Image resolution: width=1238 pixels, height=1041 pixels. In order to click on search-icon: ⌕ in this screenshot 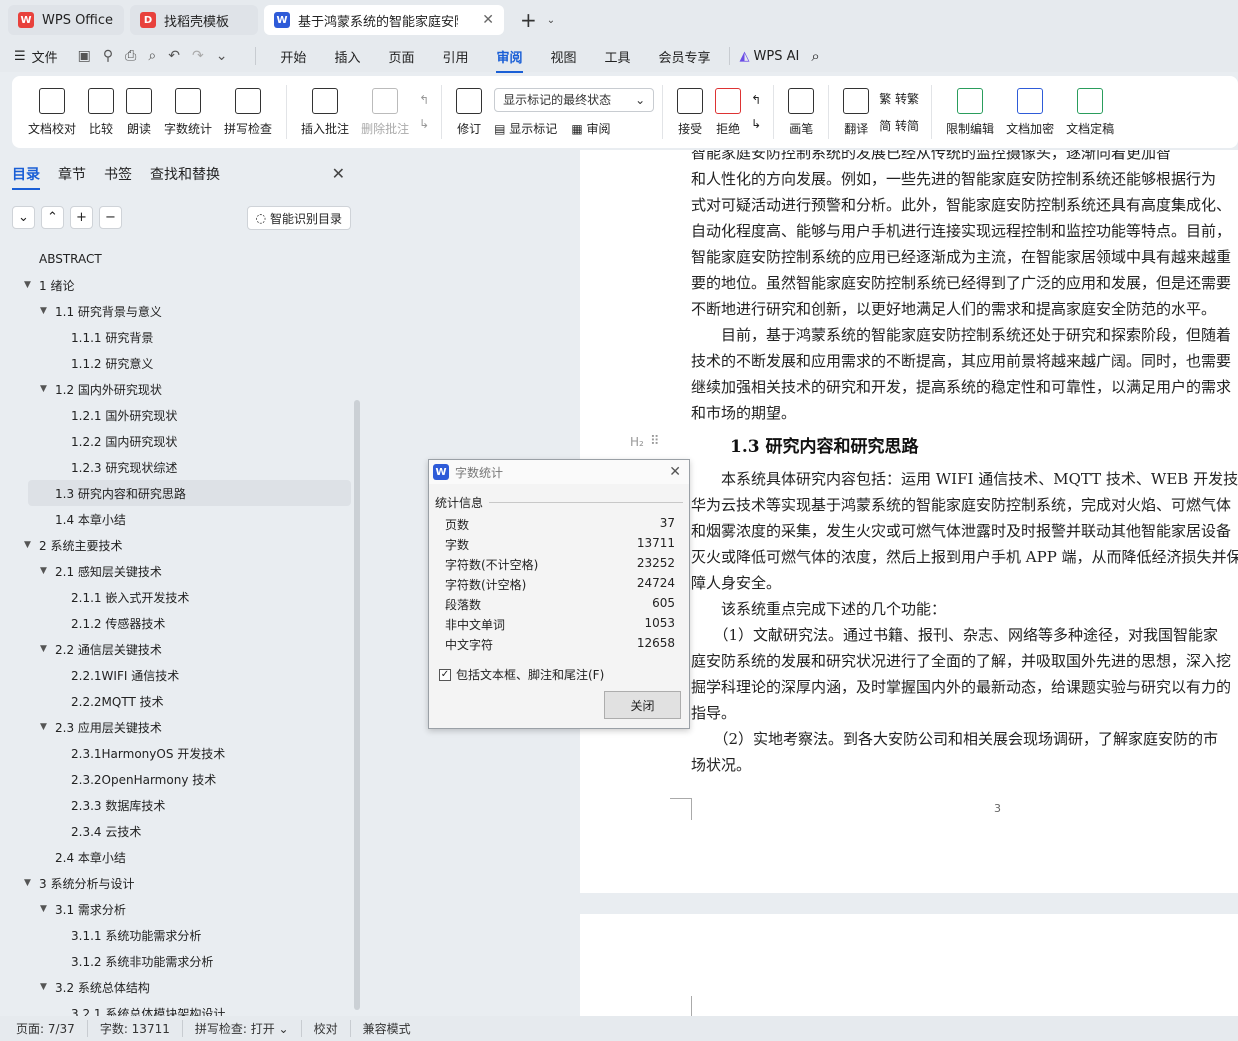, I will do `click(815, 56)`.